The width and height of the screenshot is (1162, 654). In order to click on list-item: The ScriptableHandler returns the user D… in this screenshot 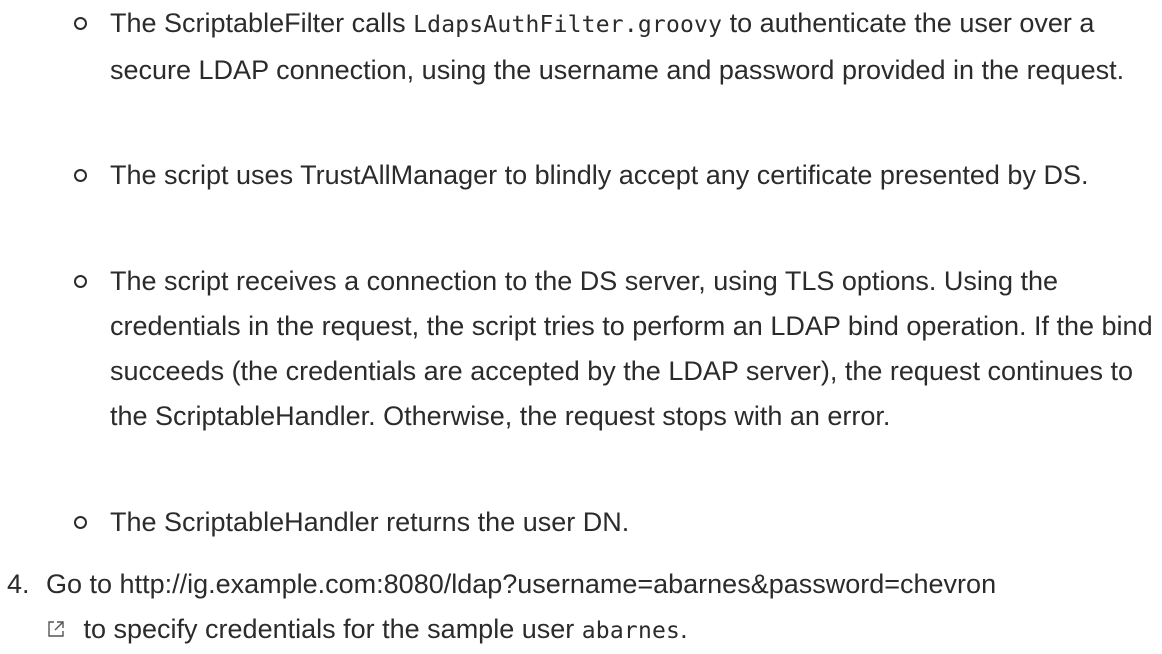, I will do `click(614, 522)`.